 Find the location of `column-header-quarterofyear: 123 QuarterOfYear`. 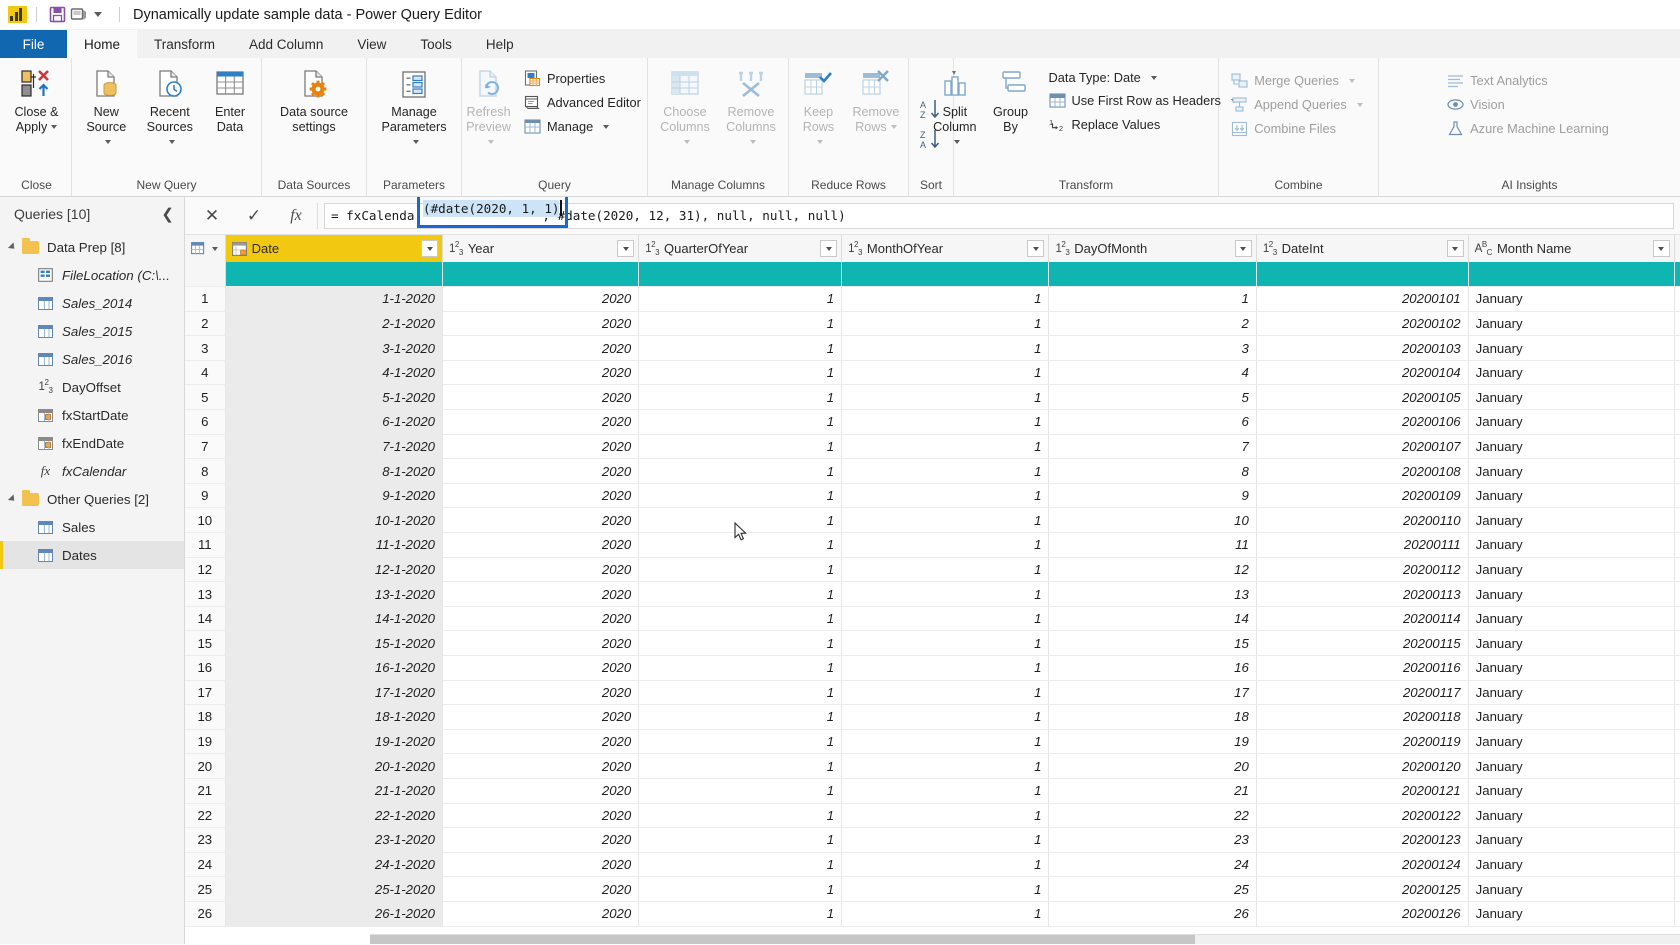

column-header-quarterofyear: 123 QuarterOfYear is located at coordinates (740, 248).